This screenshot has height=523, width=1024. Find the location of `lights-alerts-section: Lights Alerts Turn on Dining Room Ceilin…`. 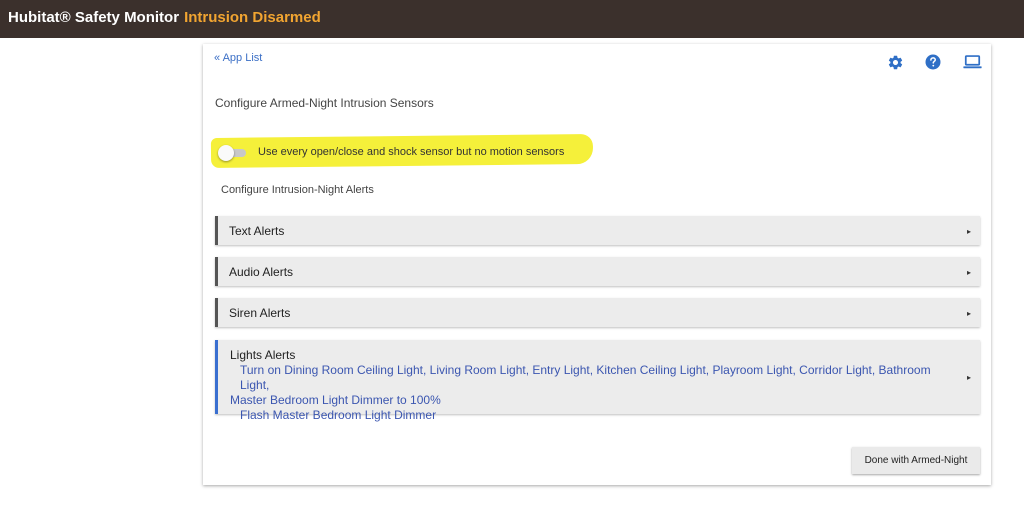

lights-alerts-section: Lights Alerts Turn on Dining Room Ceilin… is located at coordinates (597, 381).